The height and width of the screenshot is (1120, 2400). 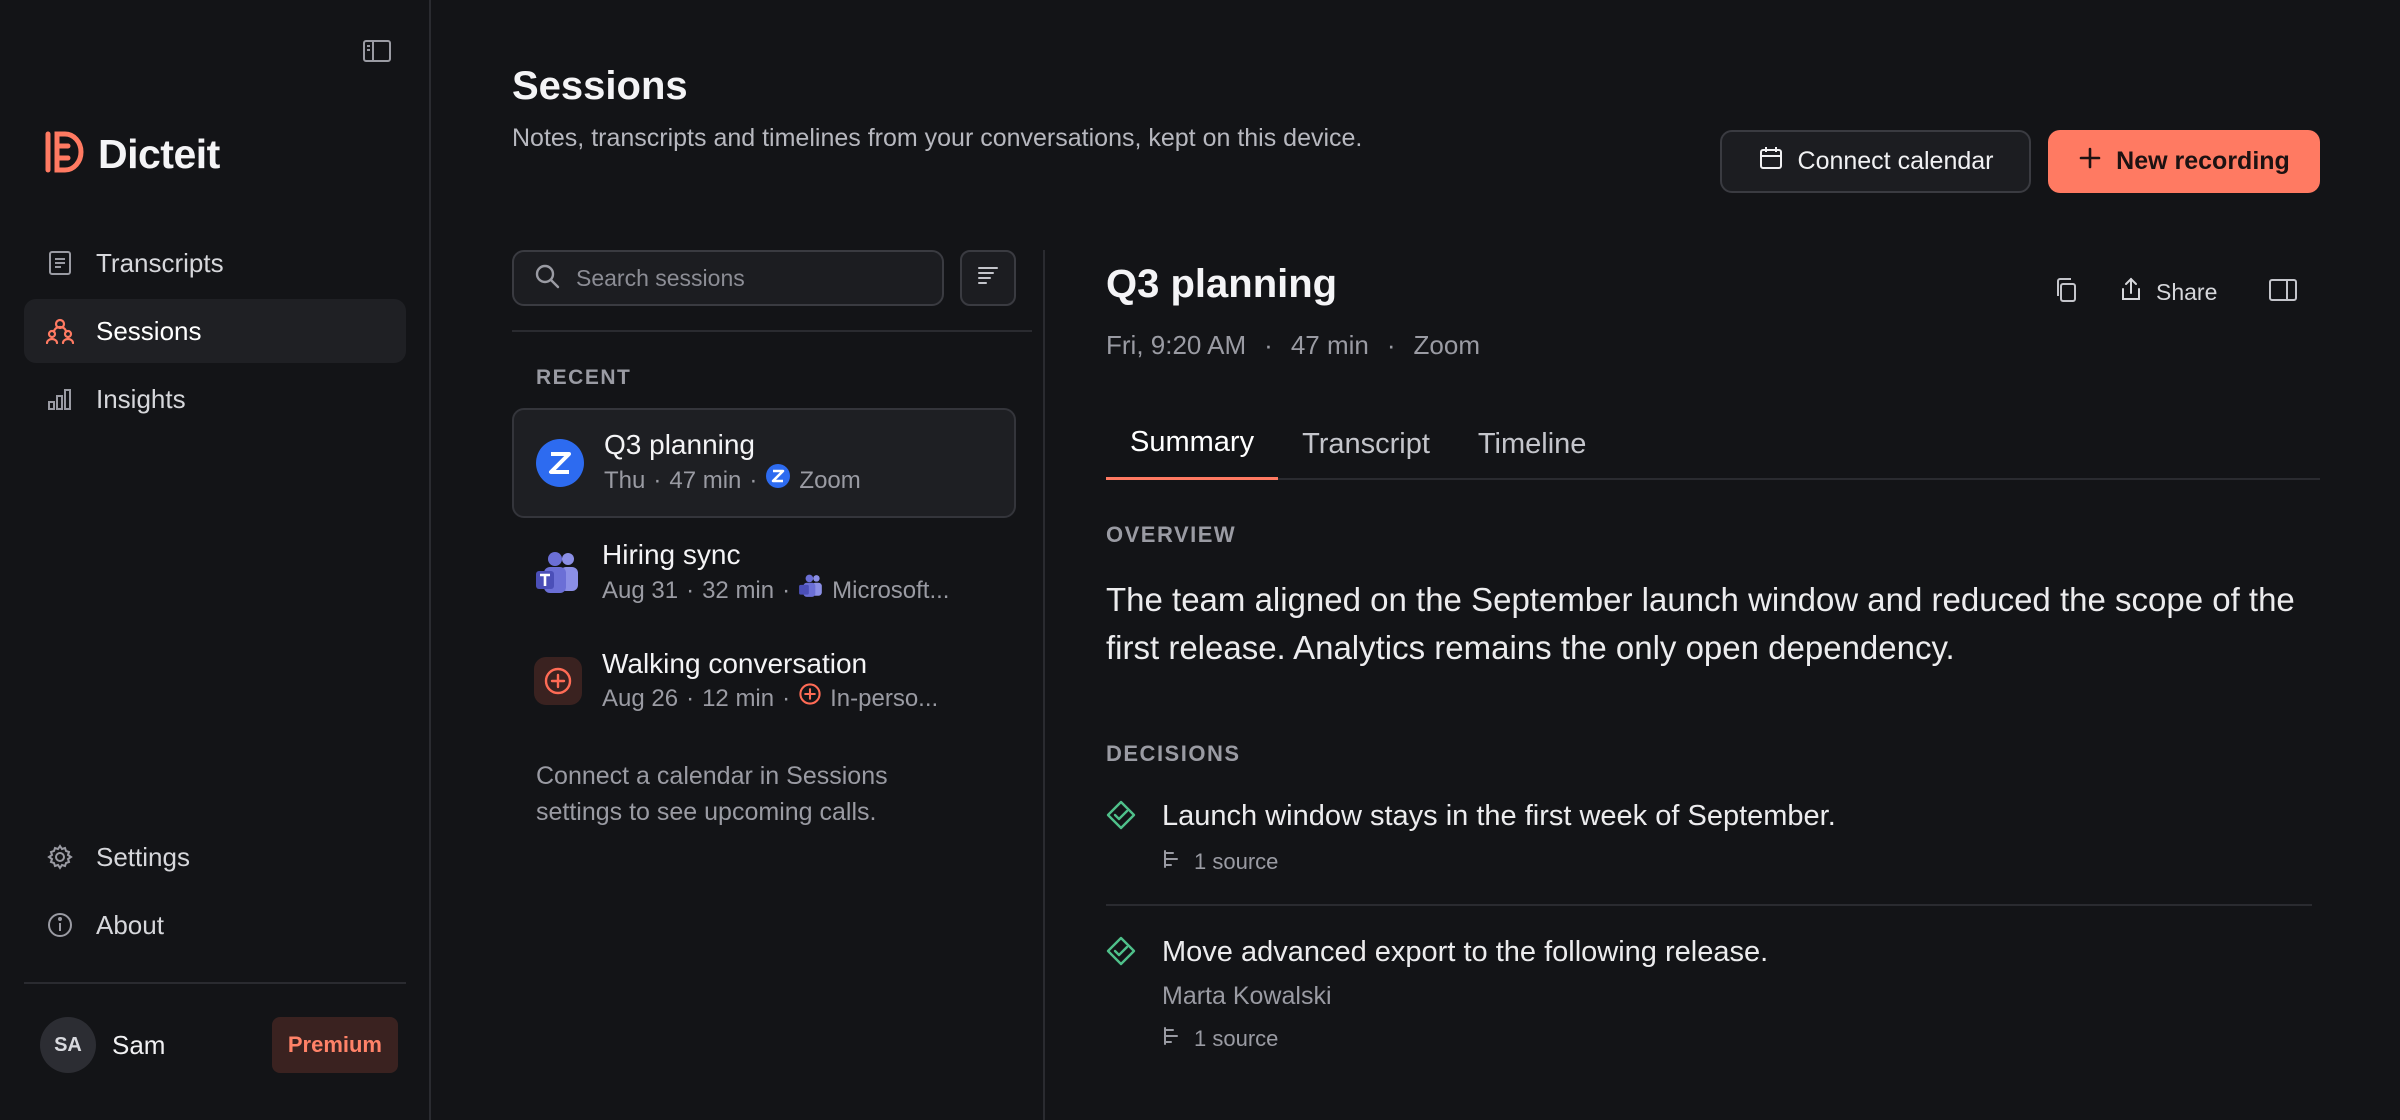 I want to click on toggle-side-panel-button, so click(x=2283, y=292).